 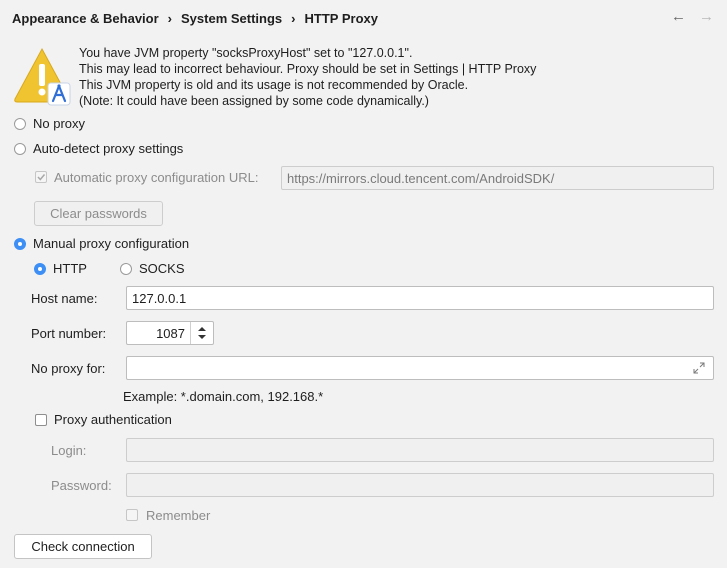 What do you see at coordinates (162, 268) in the screenshot?
I see `socks-label: SOCKS` at bounding box center [162, 268].